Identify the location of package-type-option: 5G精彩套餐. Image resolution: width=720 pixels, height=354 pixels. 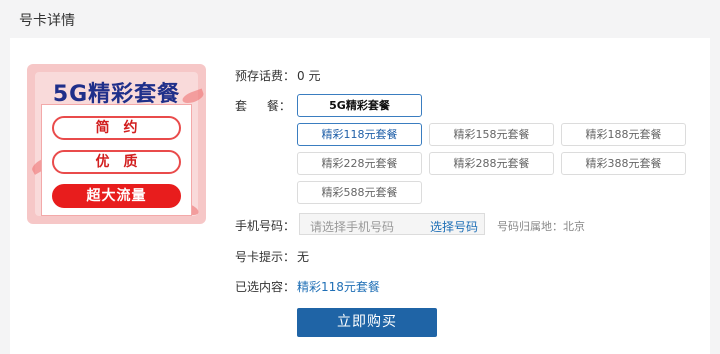
(359, 105).